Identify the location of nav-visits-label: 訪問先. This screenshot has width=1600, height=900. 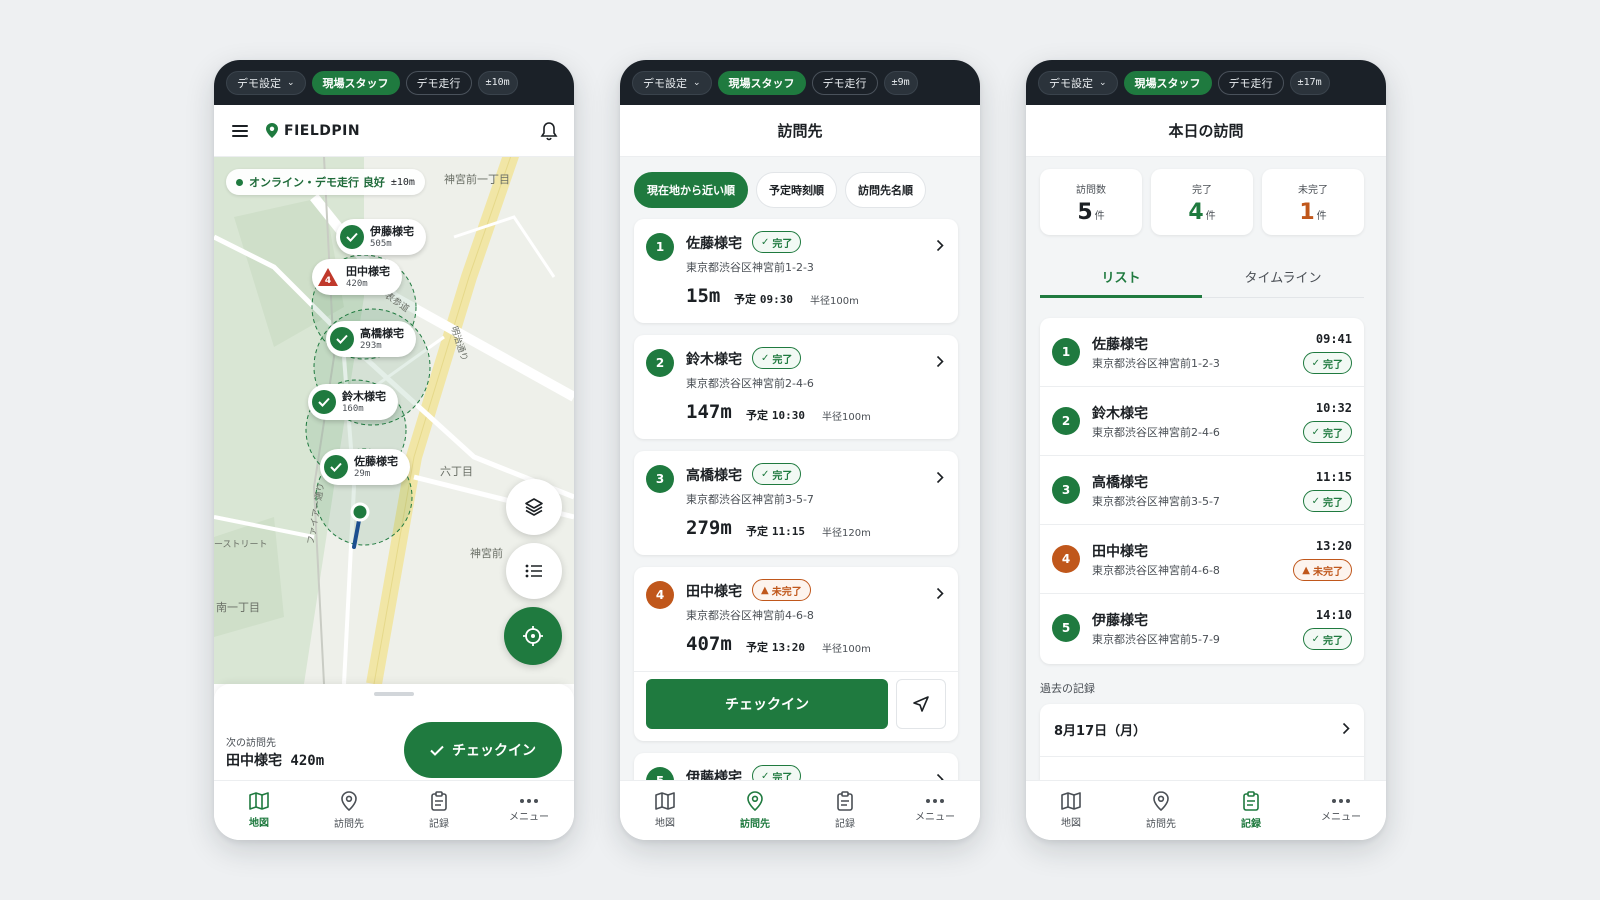
(349, 824).